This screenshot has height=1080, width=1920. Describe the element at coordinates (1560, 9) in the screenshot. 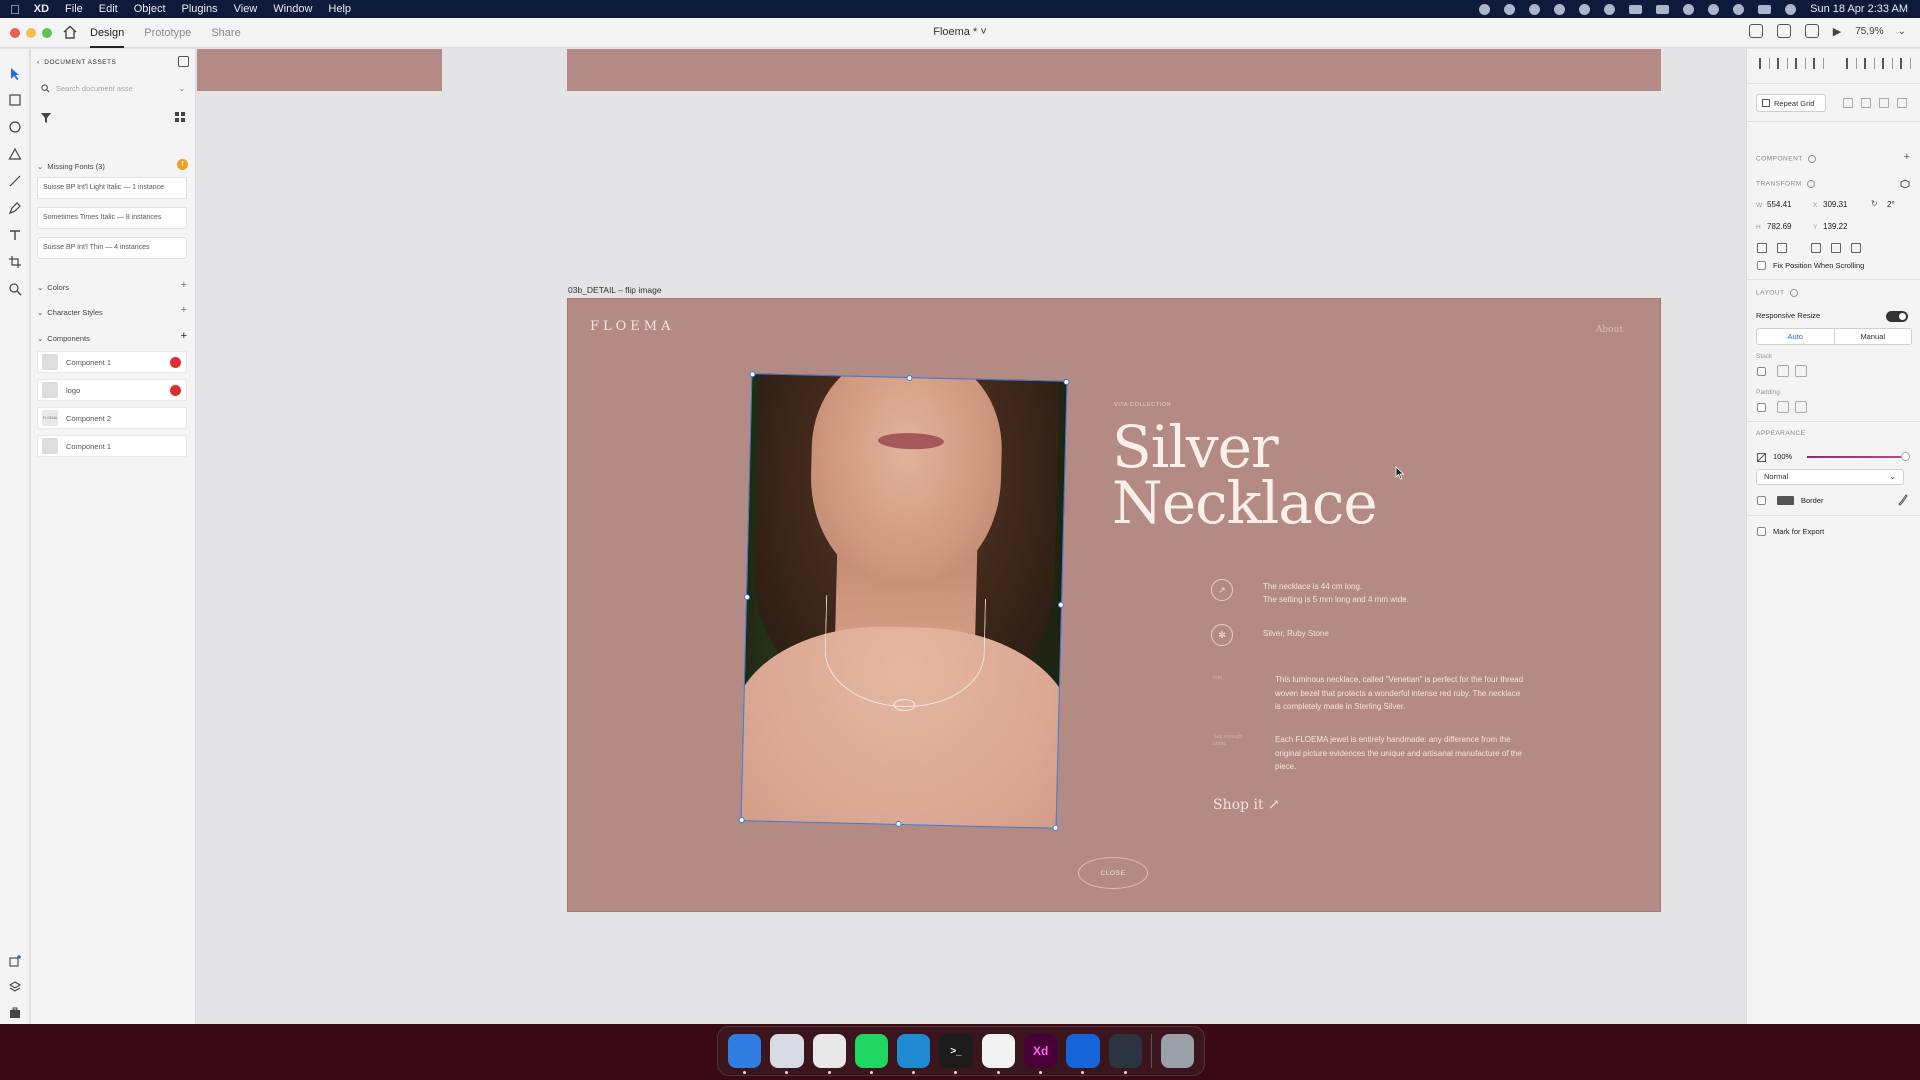

I see `sync-icon` at that location.